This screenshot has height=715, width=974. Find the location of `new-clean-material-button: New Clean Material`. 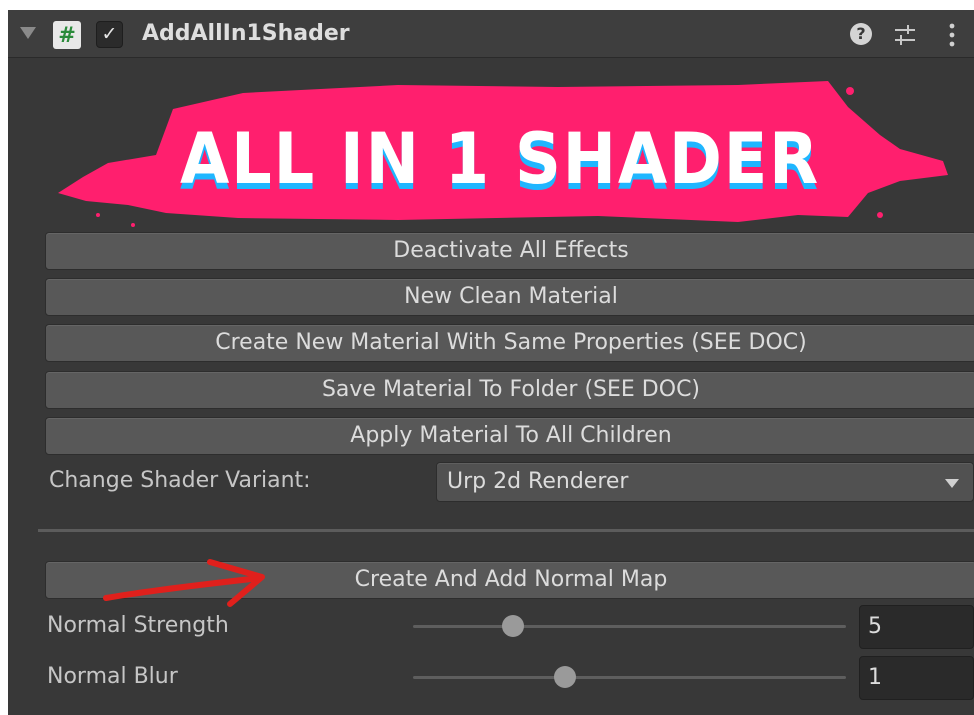

new-clean-material-button: New Clean Material is located at coordinates (509, 297).